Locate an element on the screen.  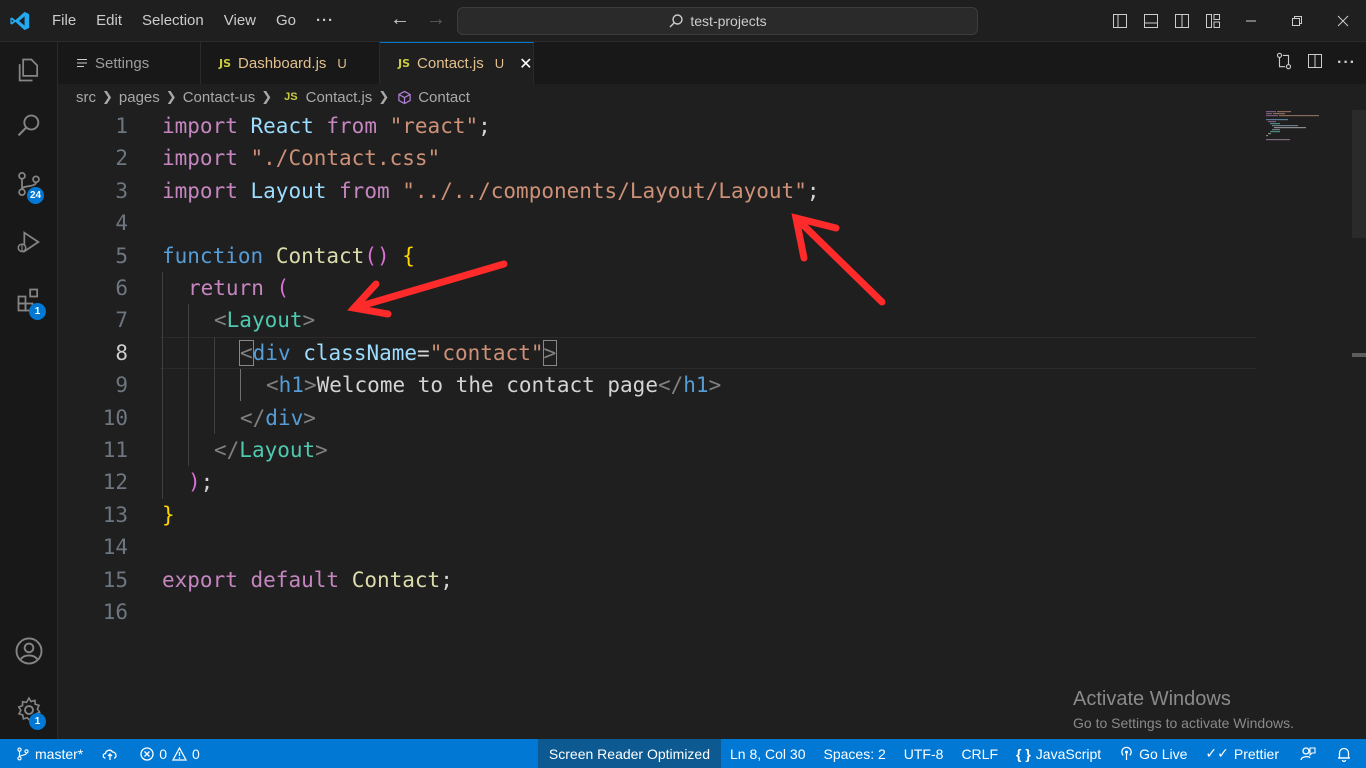
breadcrumb-contact-us: Contact-us is located at coordinates (219, 97).